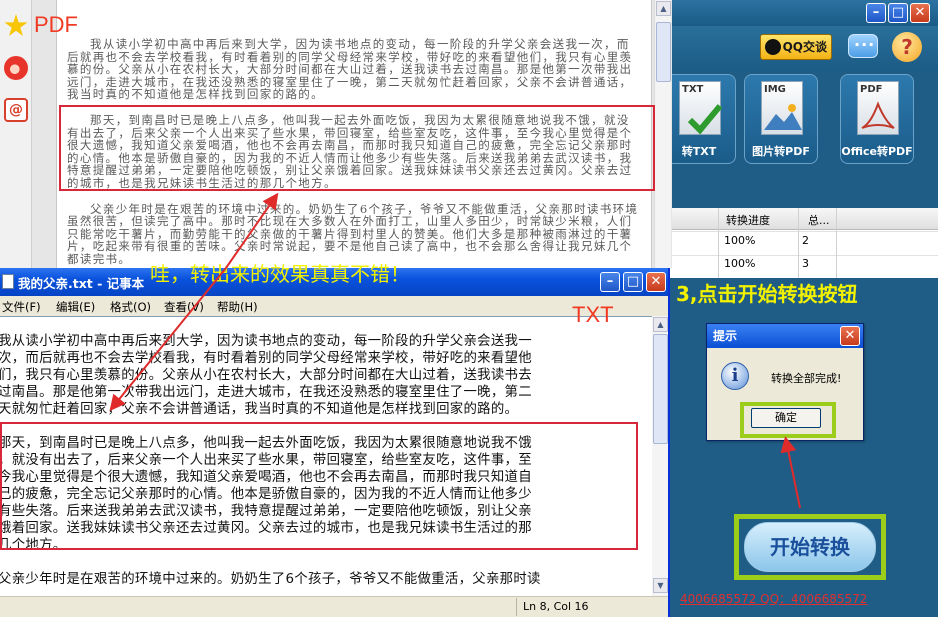 Image resolution: width=938 pixels, height=617 pixels. What do you see at coordinates (773, 598) in the screenshot?
I see `contact-link: 4006685572 QQ：4006685572` at bounding box center [773, 598].